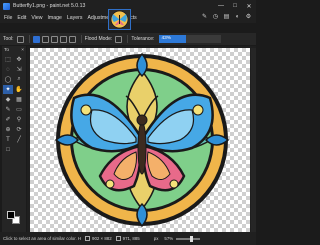 The image size is (320, 245). Describe the element at coordinates (131, 238) in the screenshot. I see `cursor-position: 971, 885` at that location.